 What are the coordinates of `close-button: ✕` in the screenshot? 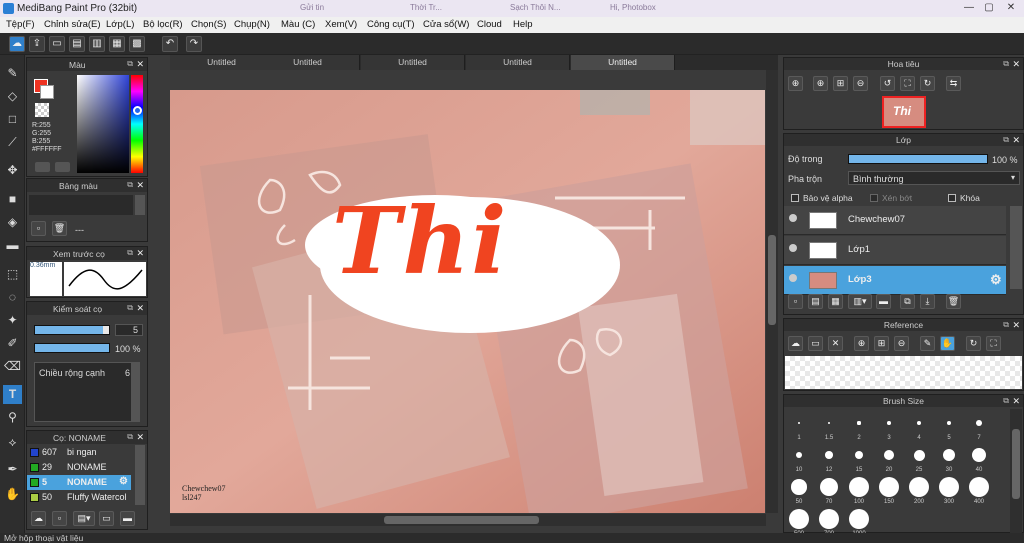 It's located at (1011, 8).